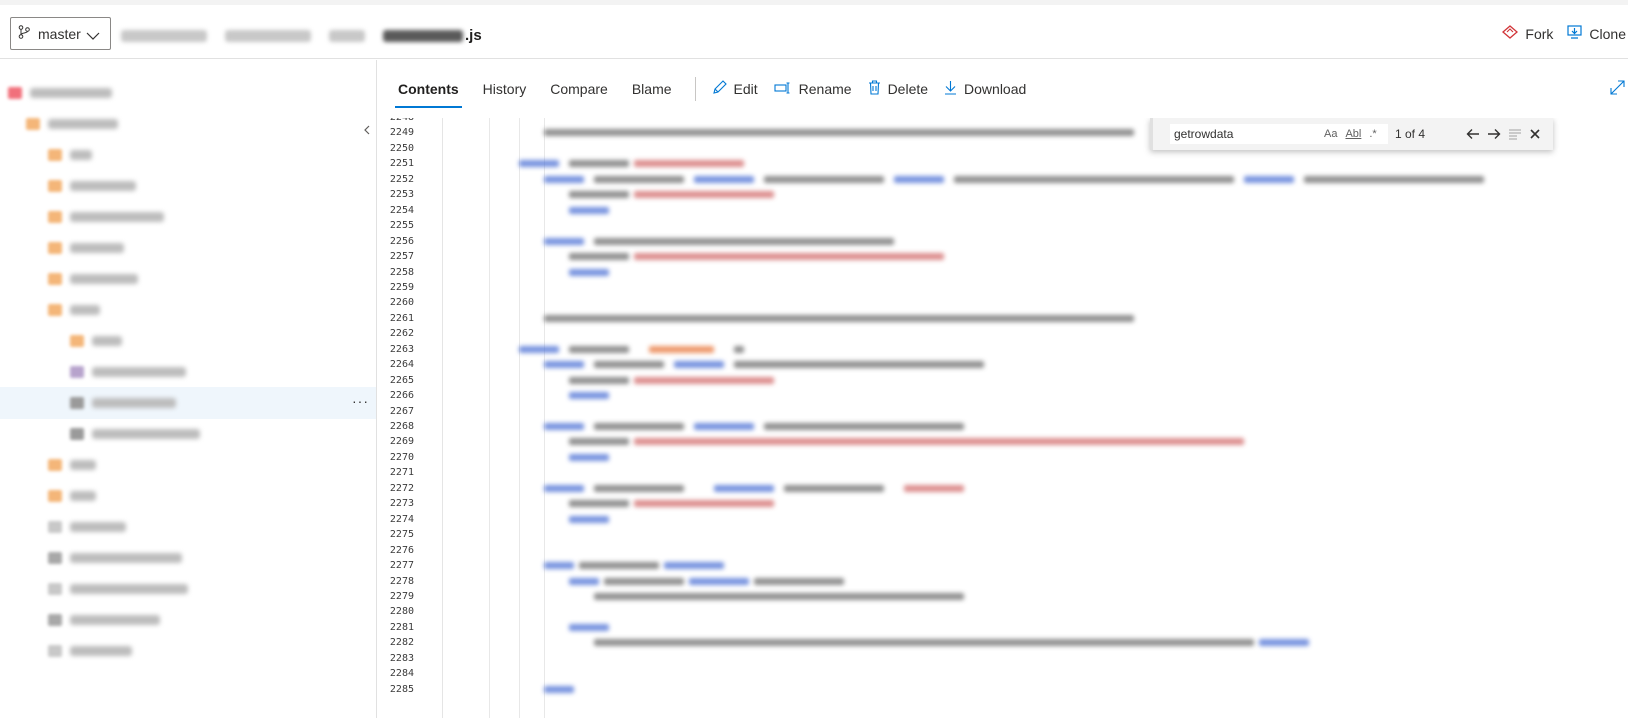  What do you see at coordinates (1410, 134) in the screenshot?
I see `find-result-count: 1 of 4` at bounding box center [1410, 134].